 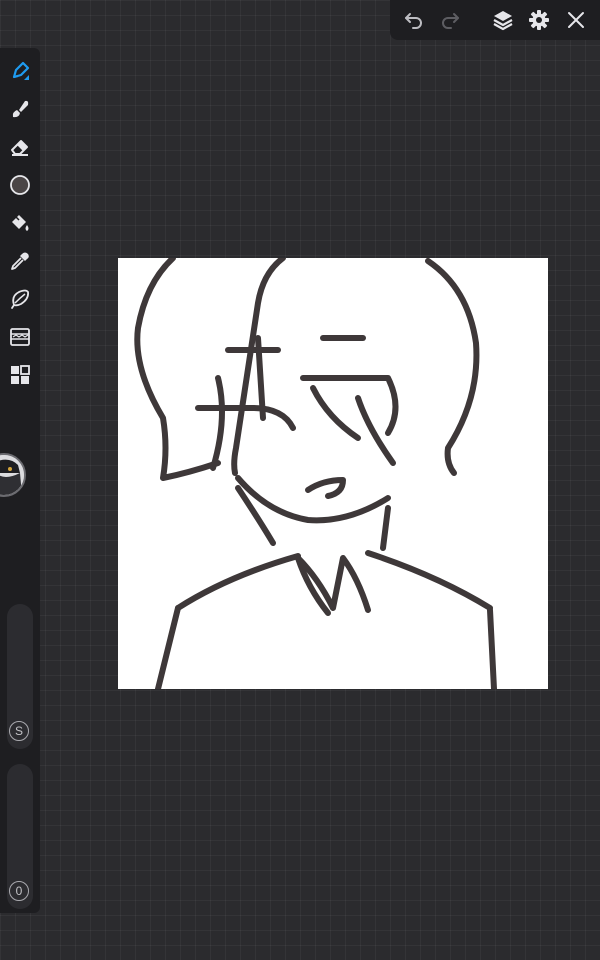 I want to click on color-picker-button, so click(x=20, y=185).